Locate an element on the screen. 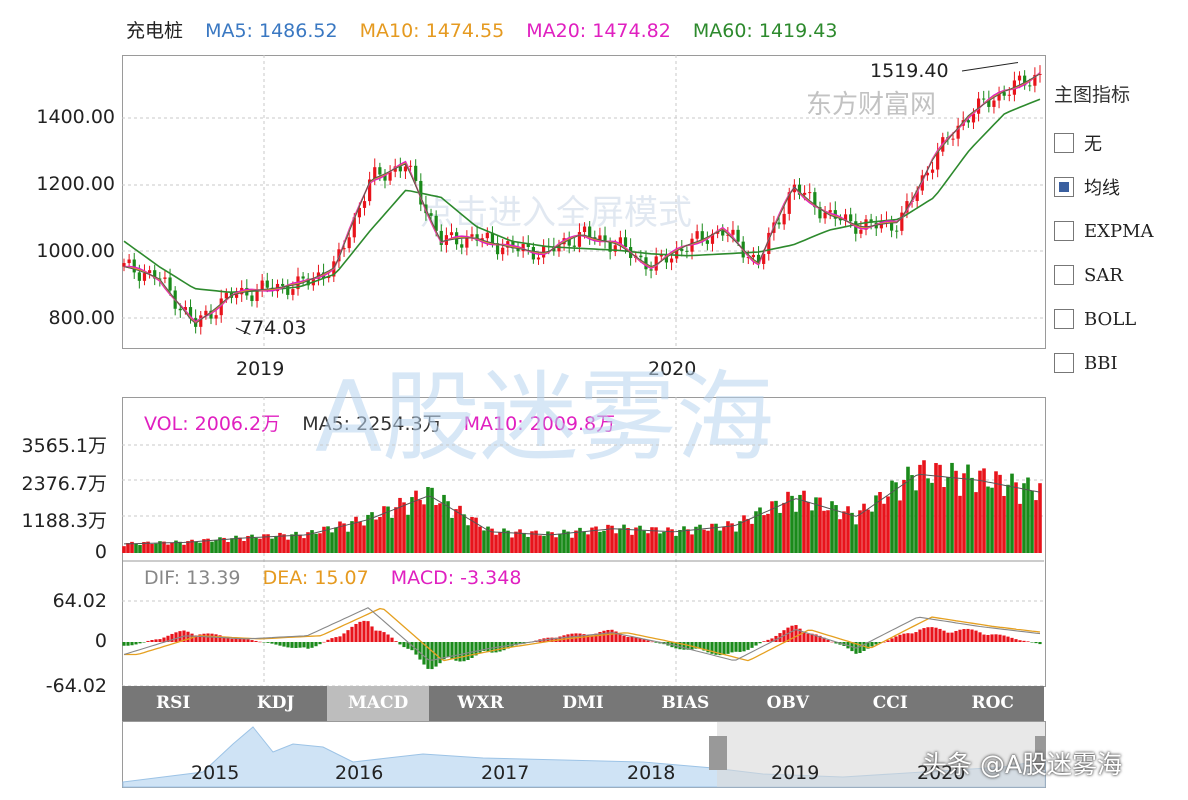 This screenshot has width=1188, height=800. tab-bias: BIAS is located at coordinates (685, 703).